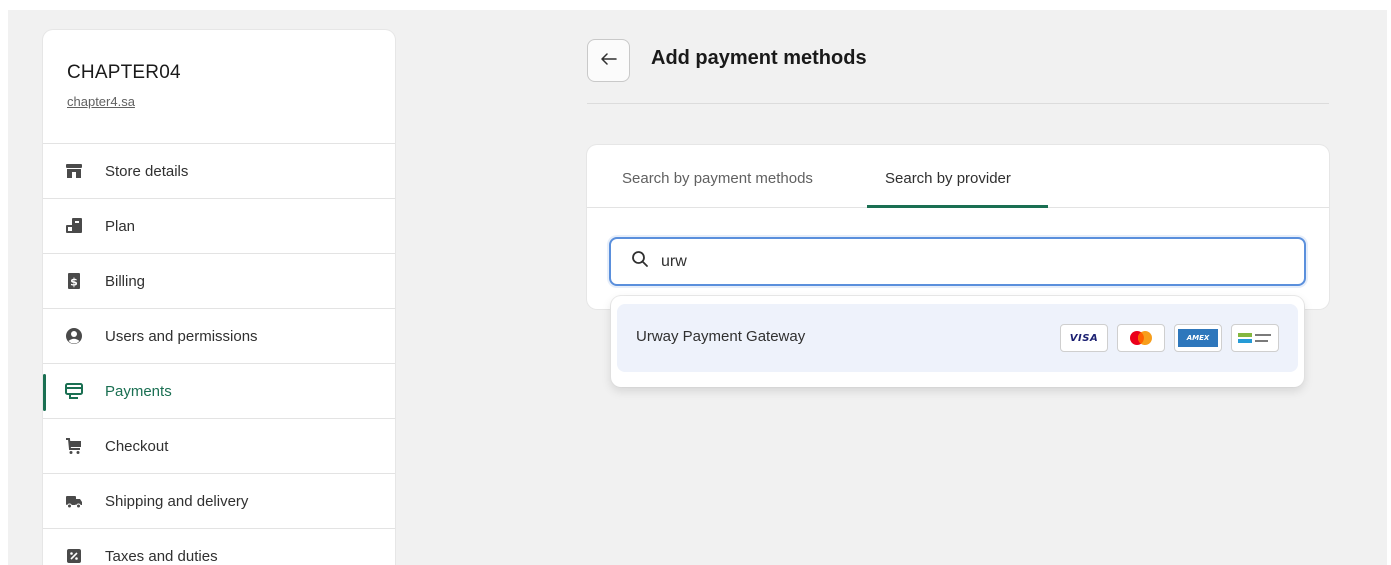 The width and height of the screenshot is (1391, 565). What do you see at coordinates (101, 101) in the screenshot?
I see `store-domain-link: chapter4.sa` at bounding box center [101, 101].